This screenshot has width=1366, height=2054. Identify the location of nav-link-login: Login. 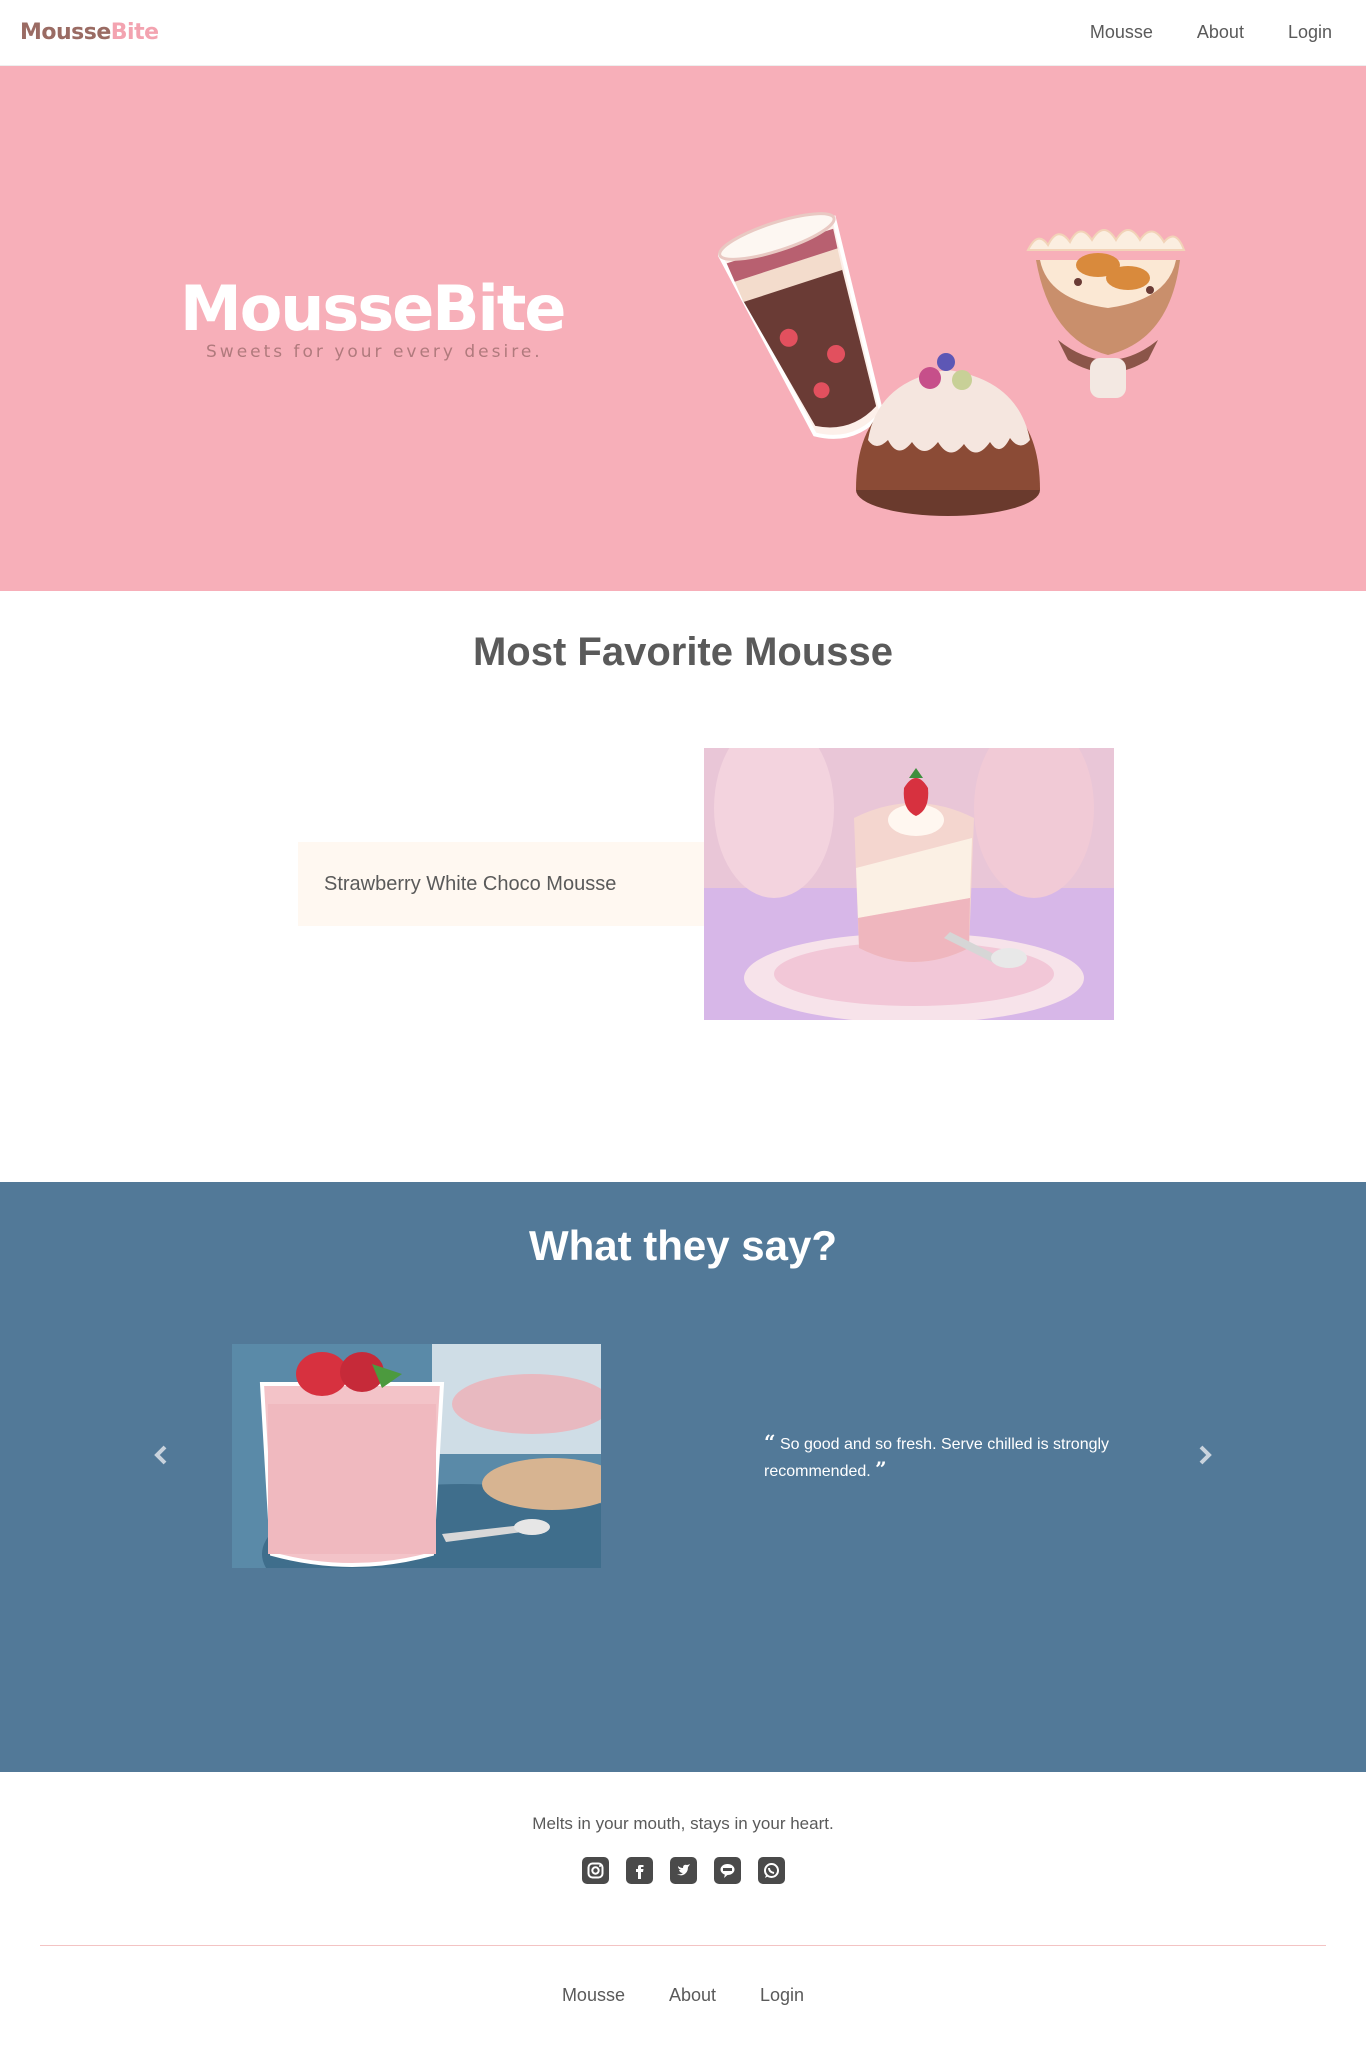
(1310, 32).